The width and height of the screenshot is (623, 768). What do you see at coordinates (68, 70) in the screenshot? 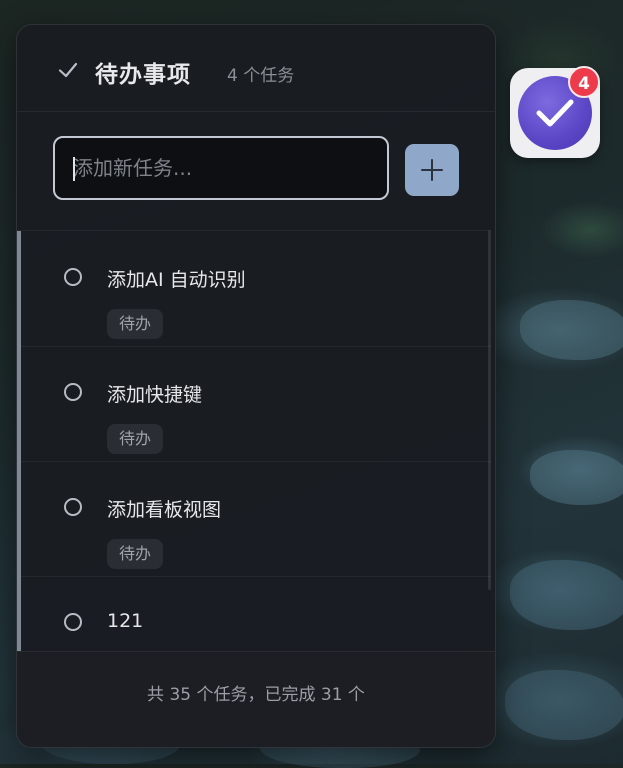
I see `check-icon` at bounding box center [68, 70].